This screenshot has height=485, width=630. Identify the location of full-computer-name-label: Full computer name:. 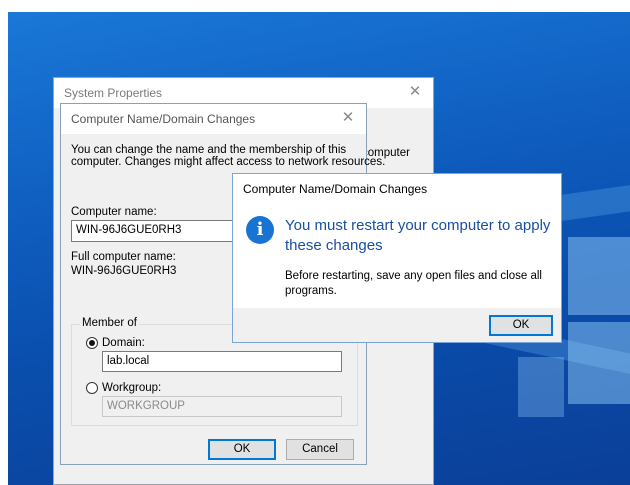
(123, 257).